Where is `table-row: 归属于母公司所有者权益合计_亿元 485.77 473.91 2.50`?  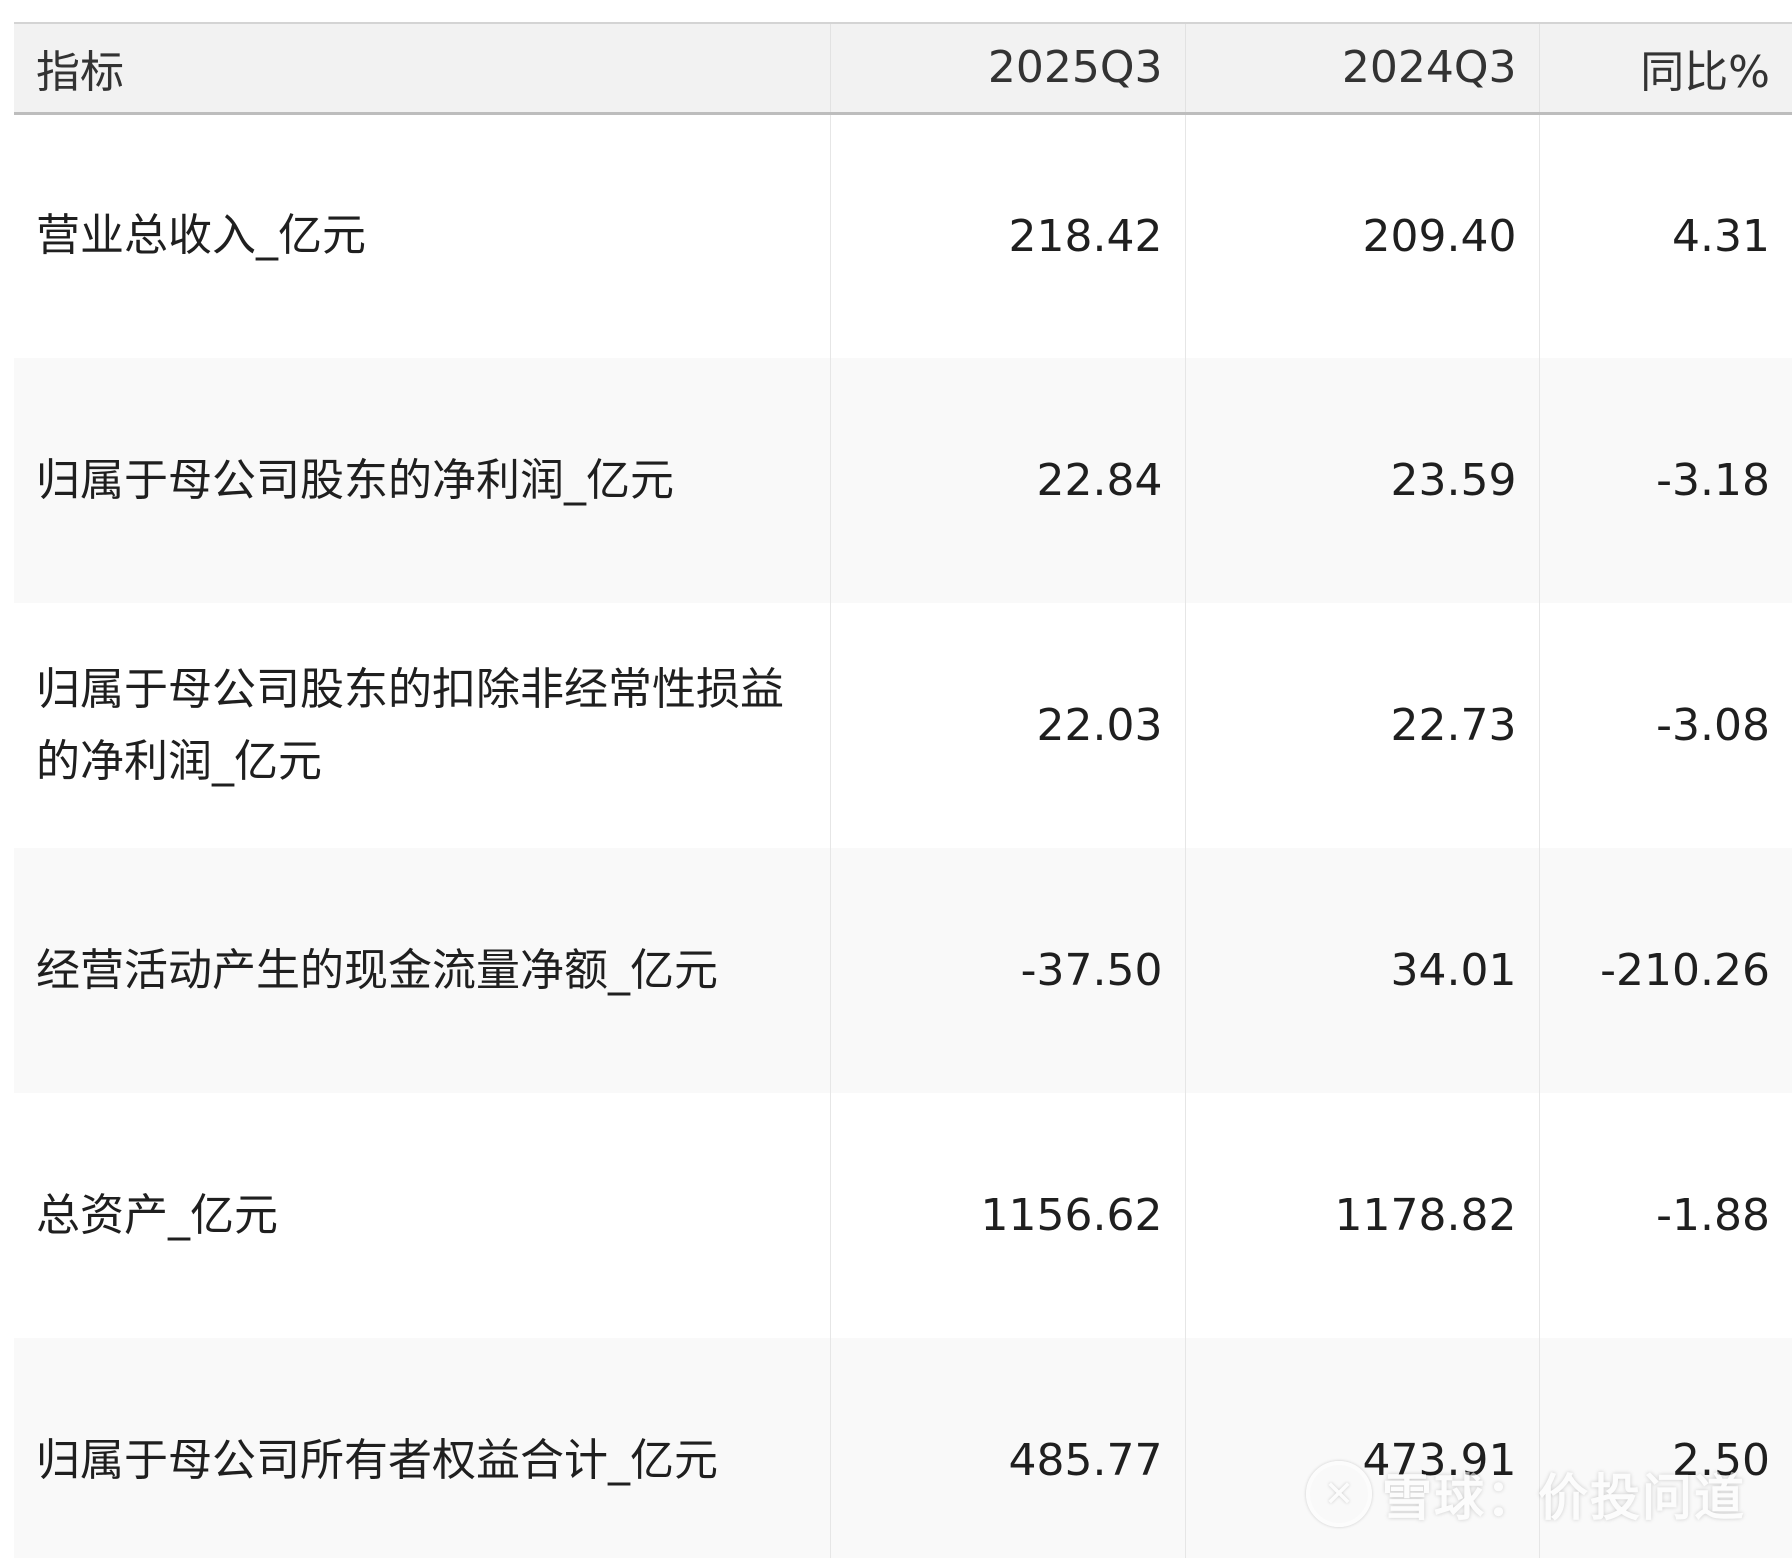 table-row: 归属于母公司所有者权益合计_亿元 485.77 473.91 2.50 is located at coordinates (903, 1448).